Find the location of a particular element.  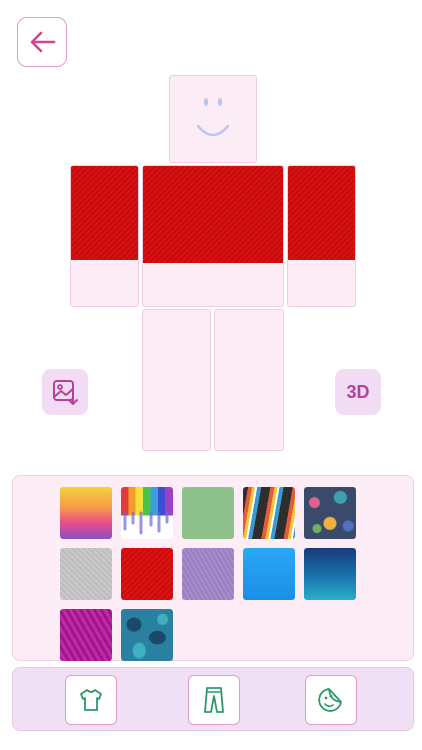

back-button is located at coordinates (42, 42).